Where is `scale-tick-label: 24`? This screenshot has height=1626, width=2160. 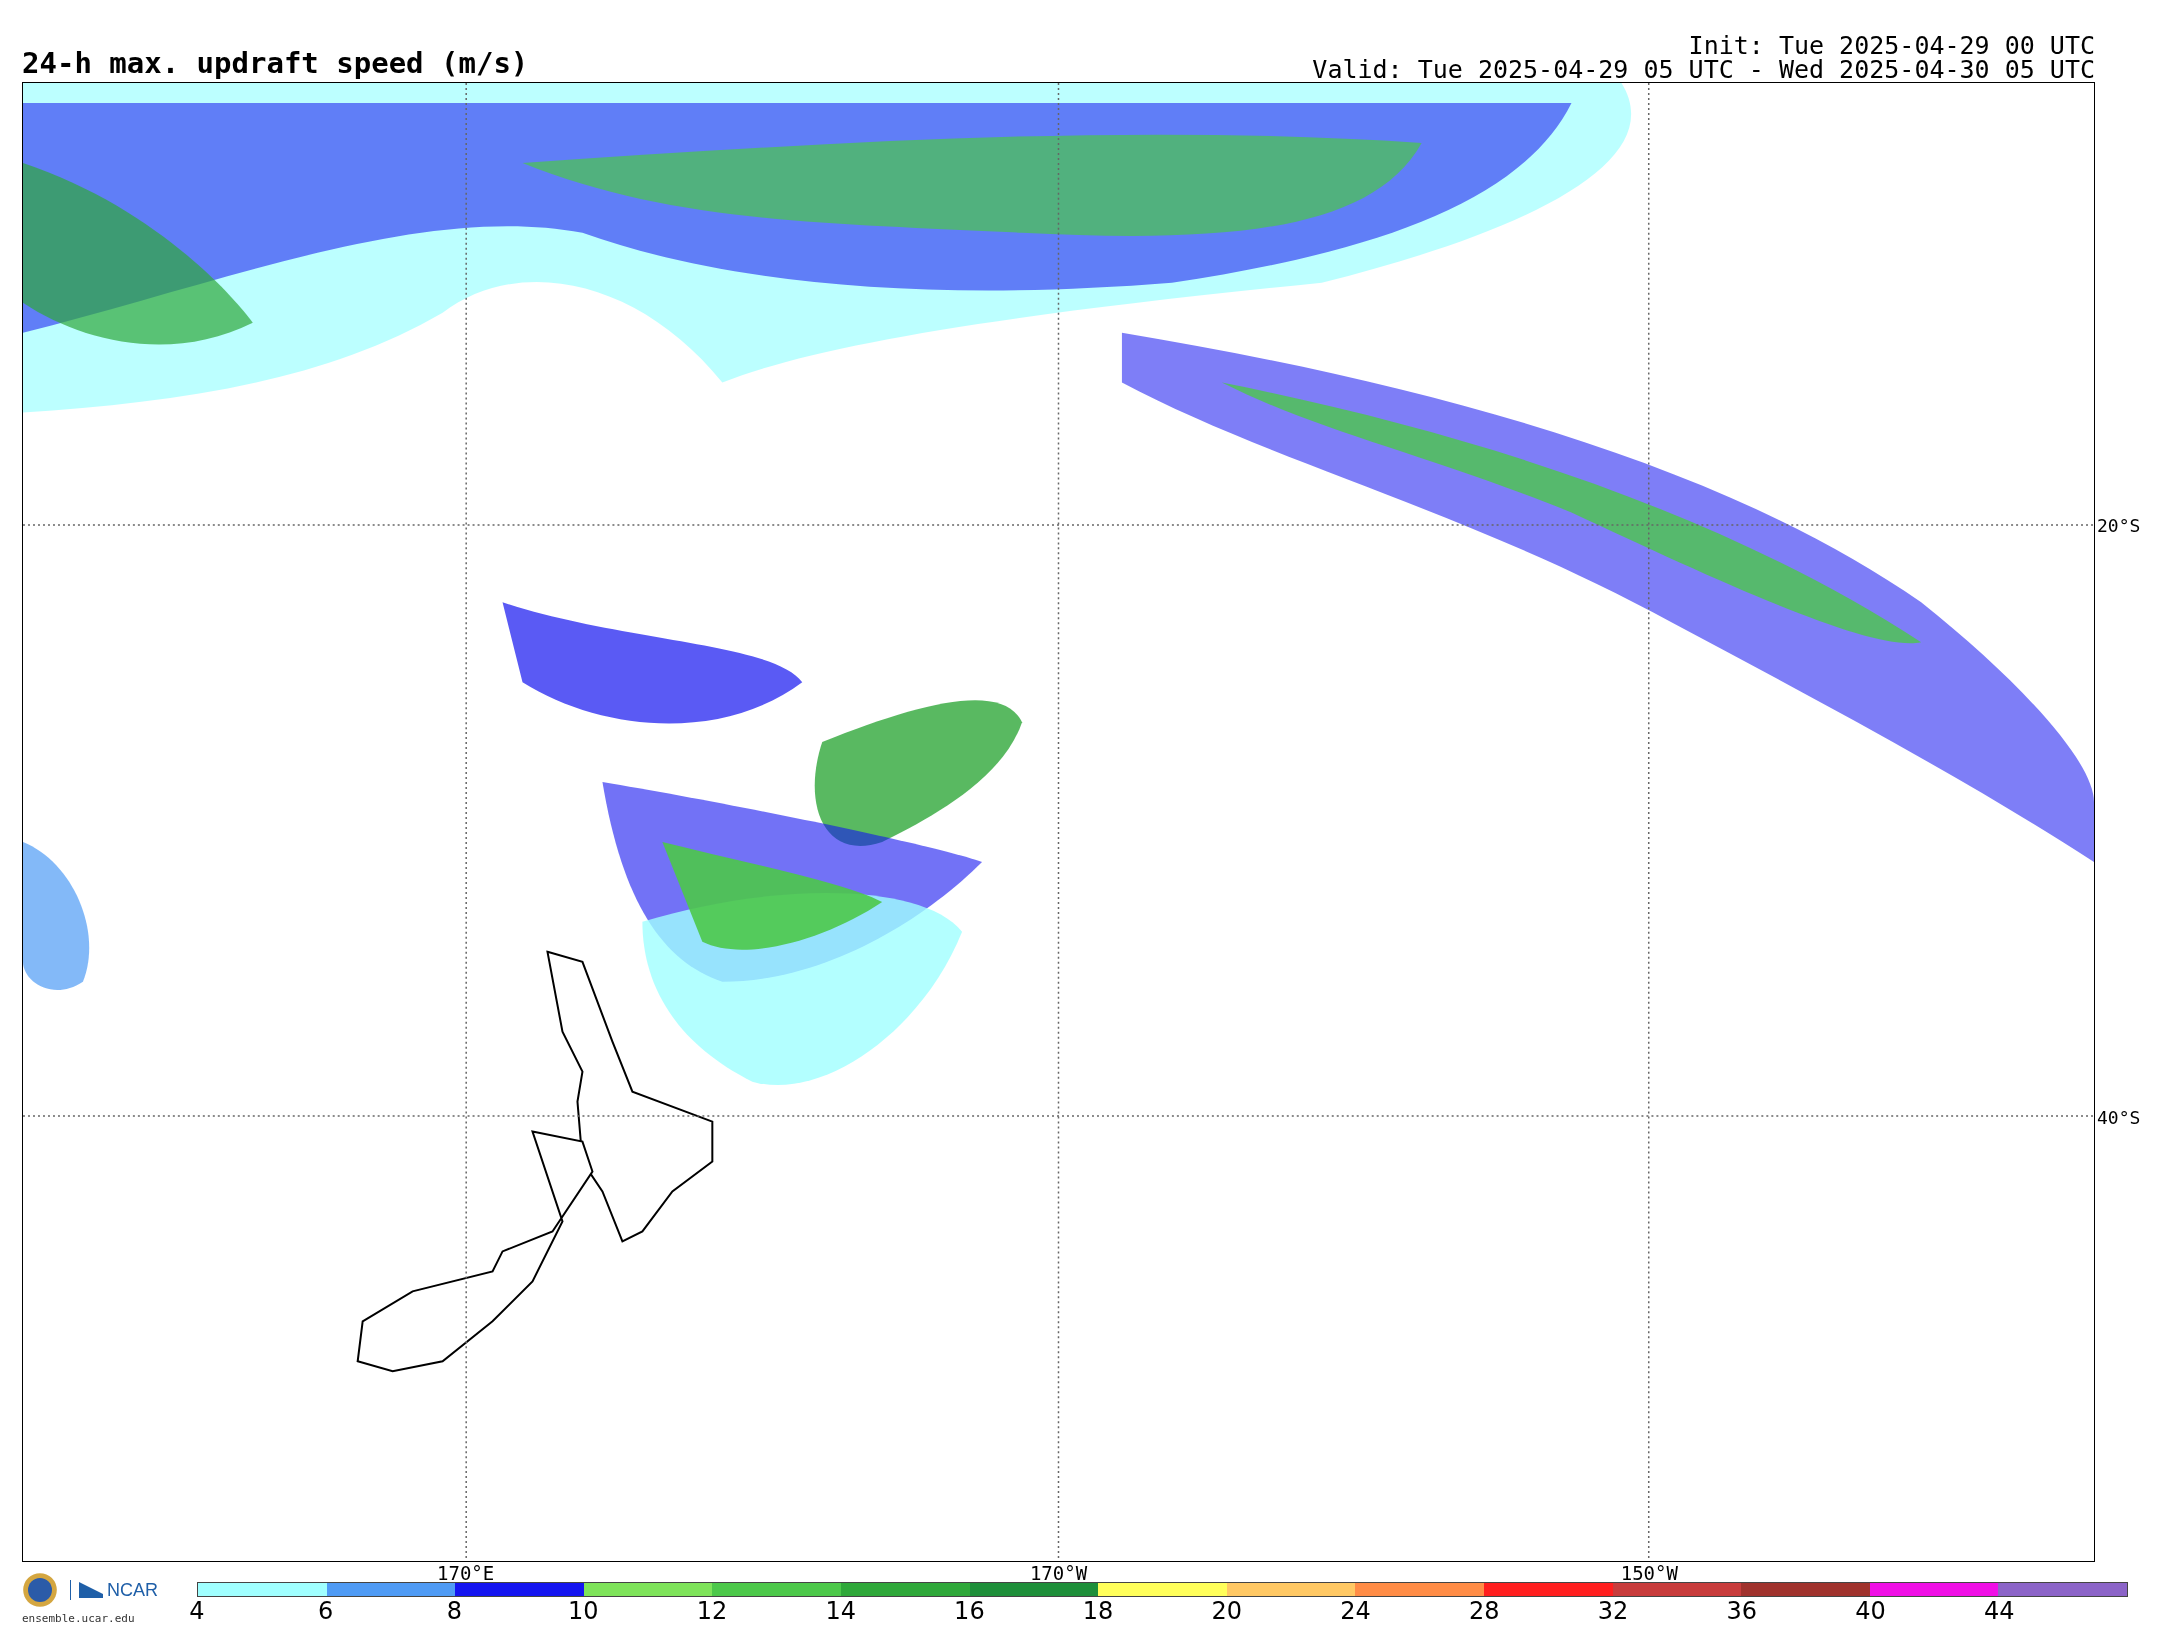
scale-tick-label: 24 is located at coordinates (1355, 1611).